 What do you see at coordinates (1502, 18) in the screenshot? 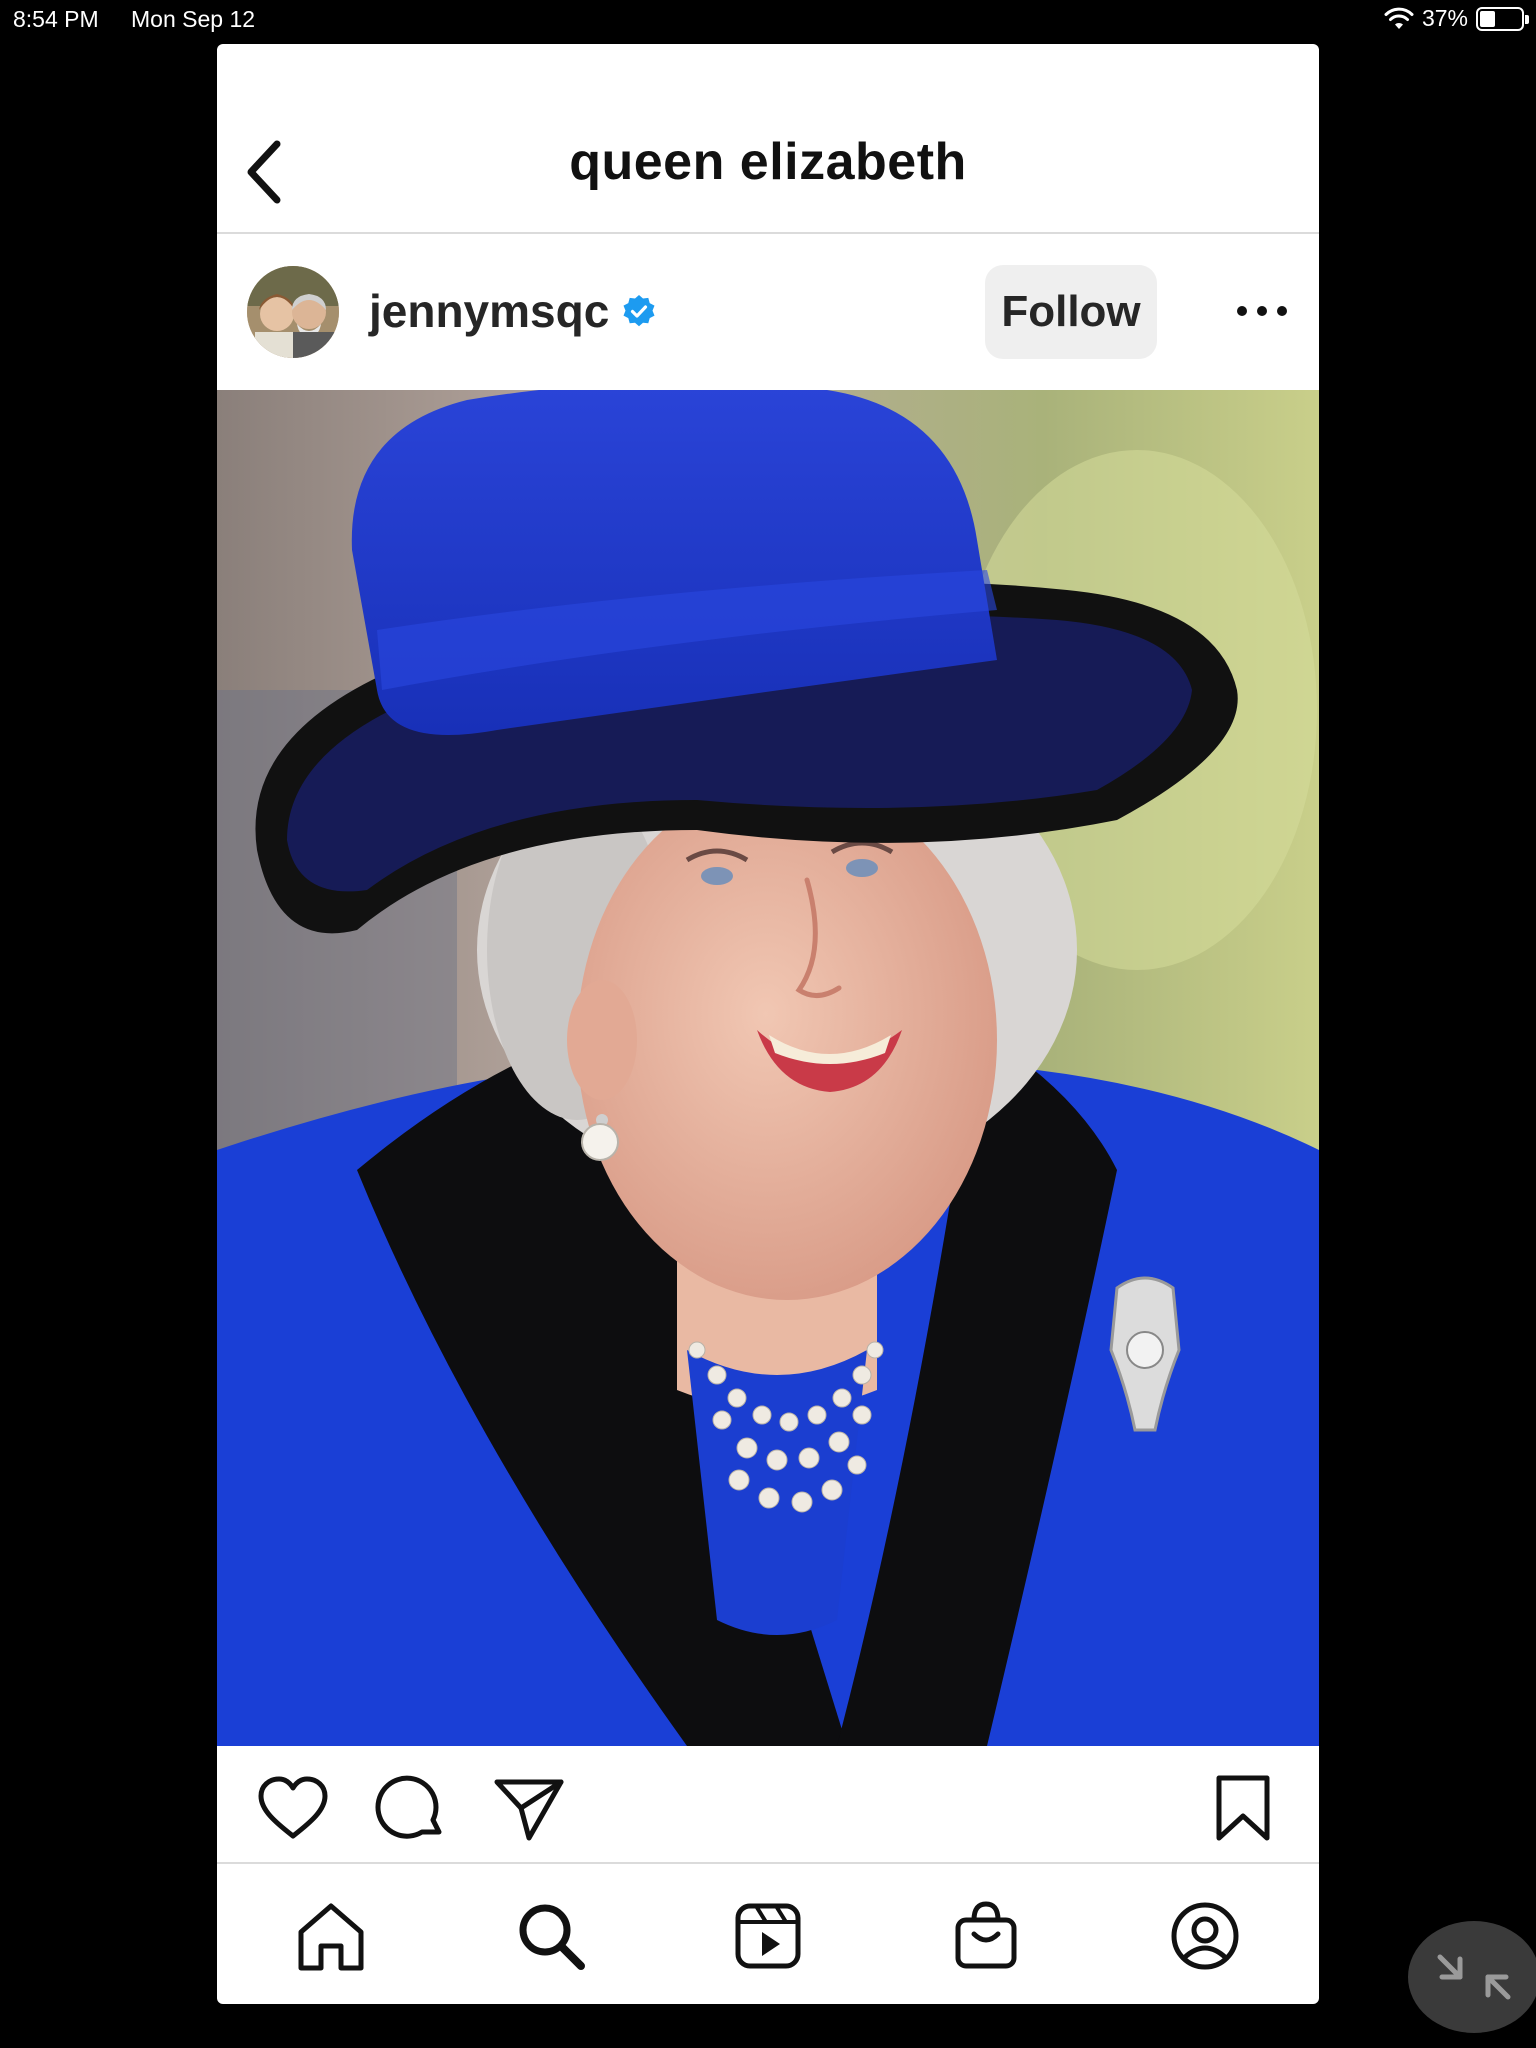
I see `battery-icon` at bounding box center [1502, 18].